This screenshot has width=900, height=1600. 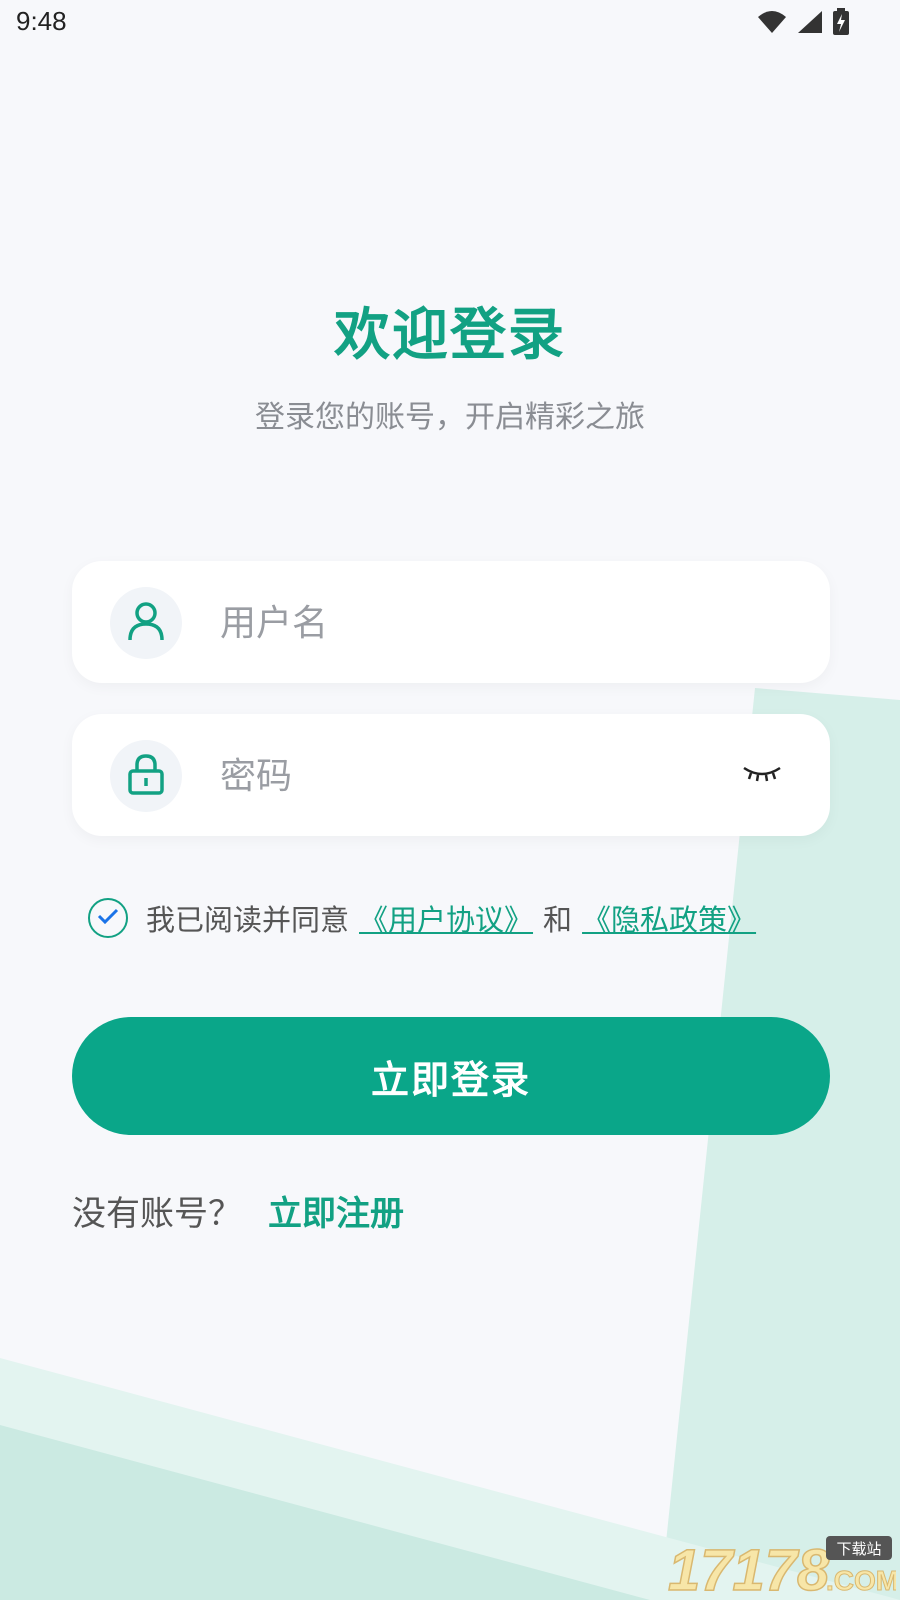 I want to click on status-icons, so click(x=803, y=24).